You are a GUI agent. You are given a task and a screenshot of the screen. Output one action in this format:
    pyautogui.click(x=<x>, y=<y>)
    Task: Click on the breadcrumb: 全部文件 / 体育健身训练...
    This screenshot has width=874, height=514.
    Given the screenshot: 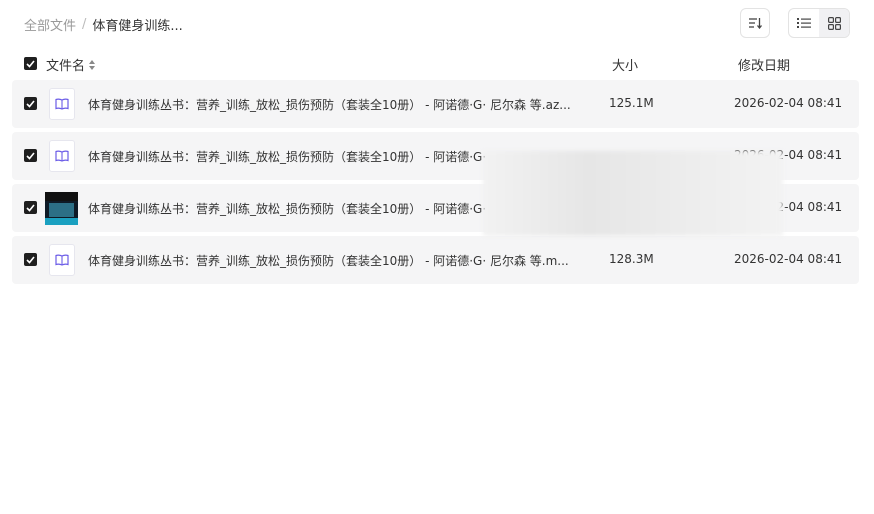 What is the action you would take?
    pyautogui.click(x=103, y=24)
    